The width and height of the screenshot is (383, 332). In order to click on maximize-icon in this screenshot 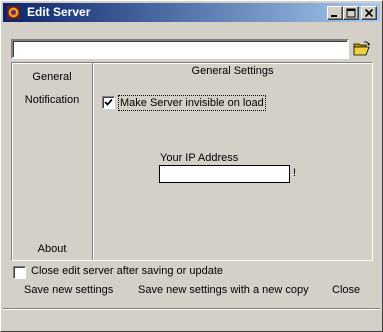, I will do `click(351, 13)`.